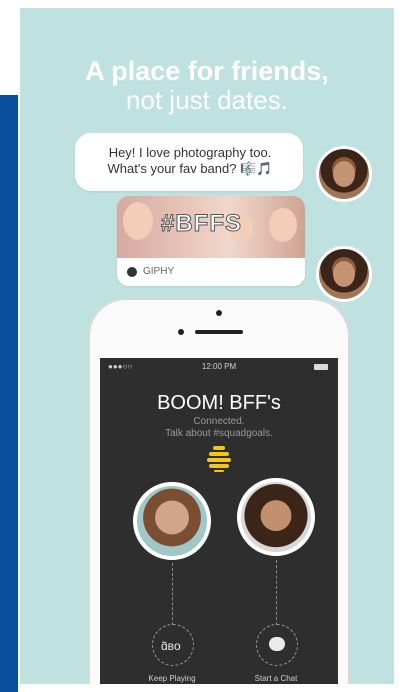  What do you see at coordinates (211, 272) in the screenshot?
I see `gif-footer: GIPHY` at bounding box center [211, 272].